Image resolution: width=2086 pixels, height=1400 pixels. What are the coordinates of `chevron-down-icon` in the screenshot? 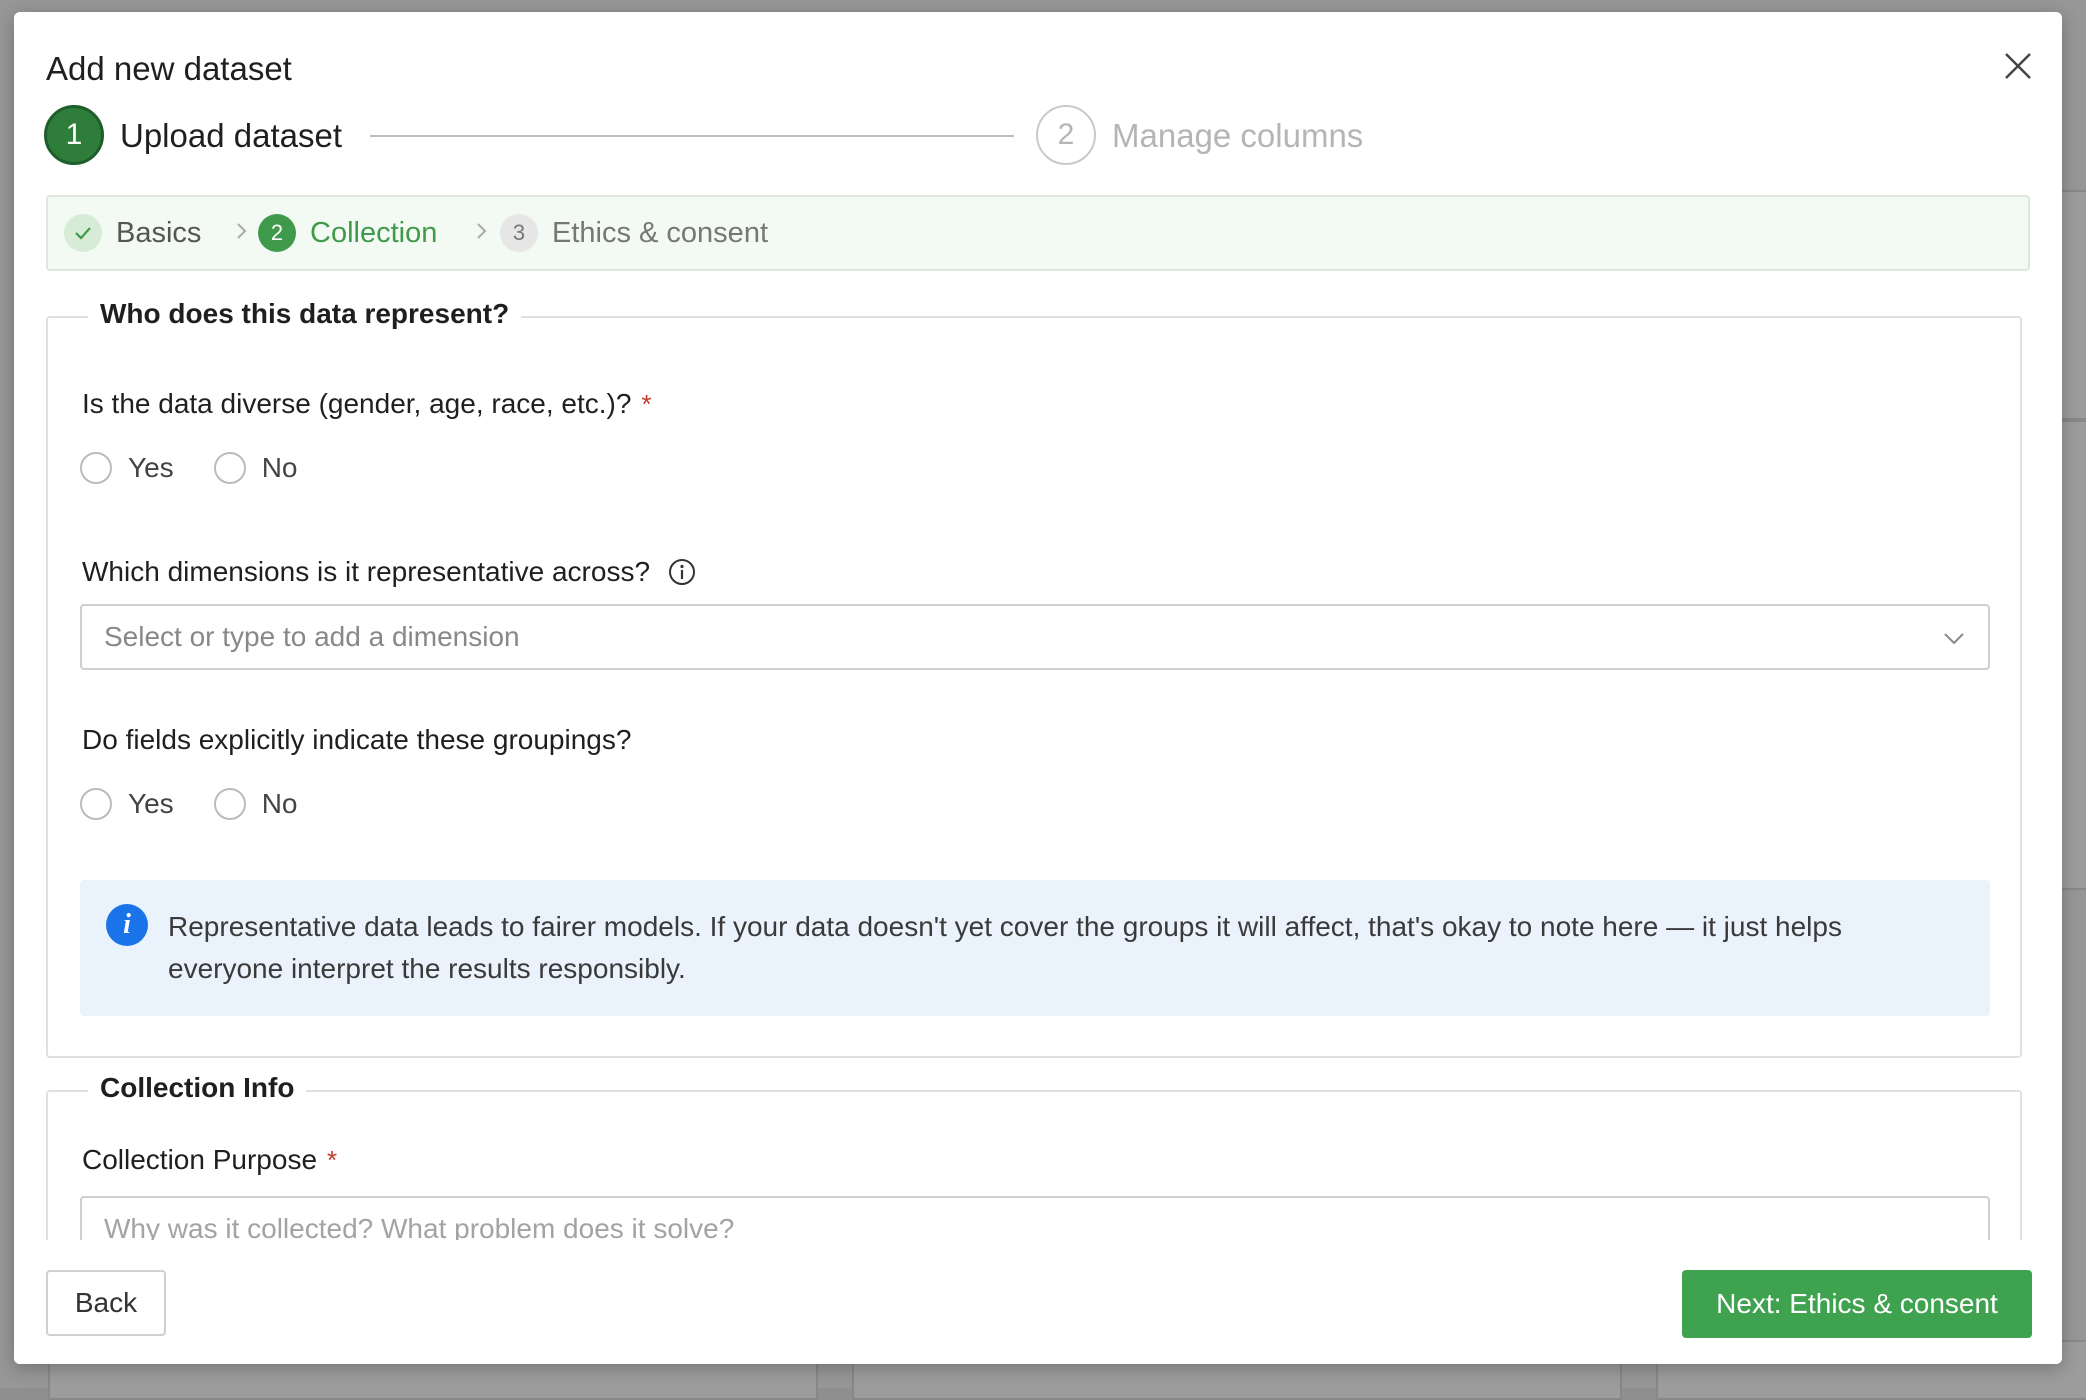 It's located at (1954, 639).